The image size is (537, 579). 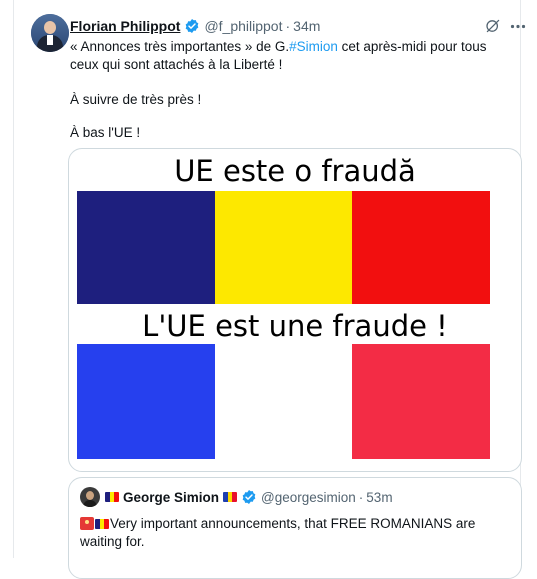 What do you see at coordinates (171, 497) in the screenshot?
I see `quoted-author-name: George Simion` at bounding box center [171, 497].